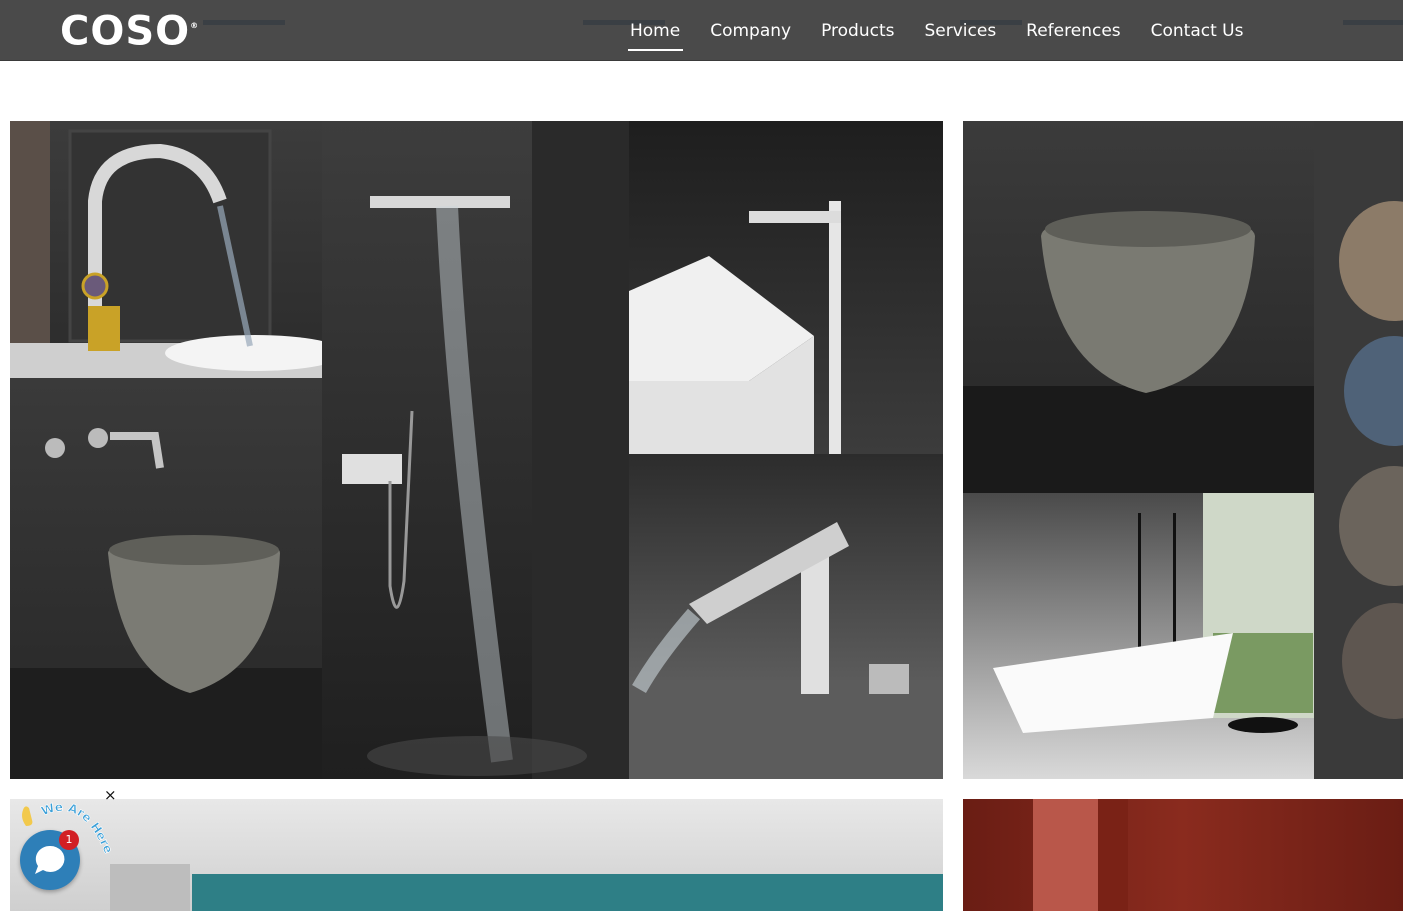 Image resolution: width=1403 pixels, height=911 pixels. Describe the element at coordinates (28, 815) in the screenshot. I see `waving-hand-icon` at that location.